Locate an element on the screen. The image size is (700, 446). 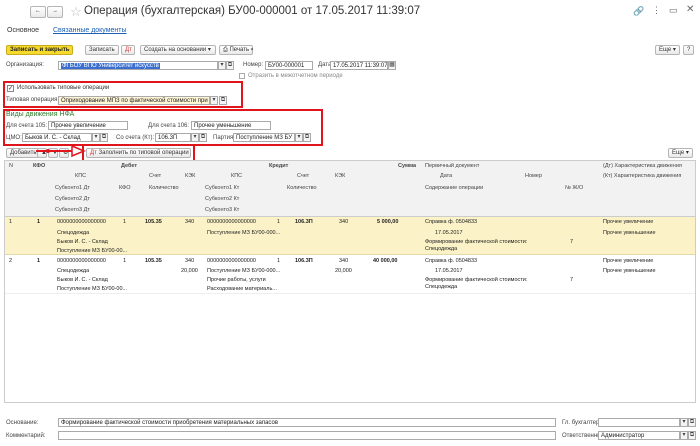
typical-op-open-icon: ⧉ is located at coordinates (223, 100).